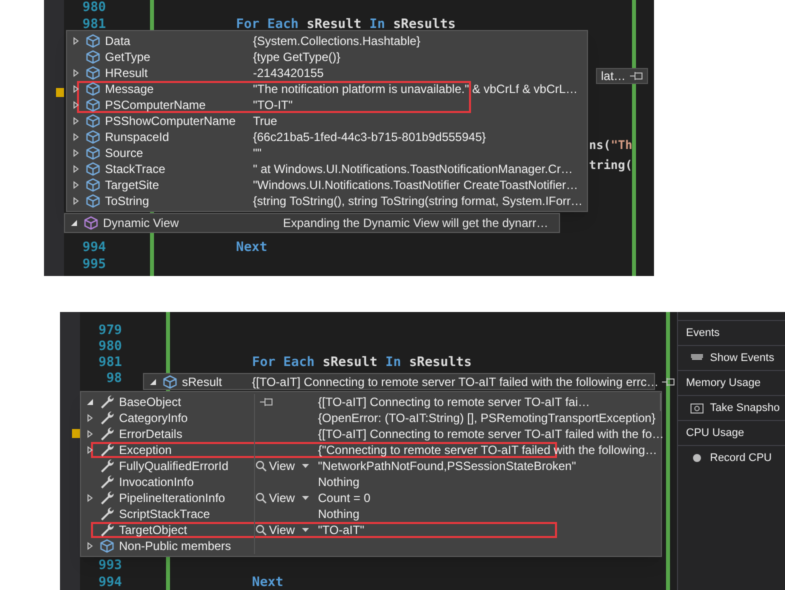 Image resolution: width=785 pixels, height=590 pixels. Describe the element at coordinates (146, 450) in the screenshot. I see `property-name: Exception` at that location.